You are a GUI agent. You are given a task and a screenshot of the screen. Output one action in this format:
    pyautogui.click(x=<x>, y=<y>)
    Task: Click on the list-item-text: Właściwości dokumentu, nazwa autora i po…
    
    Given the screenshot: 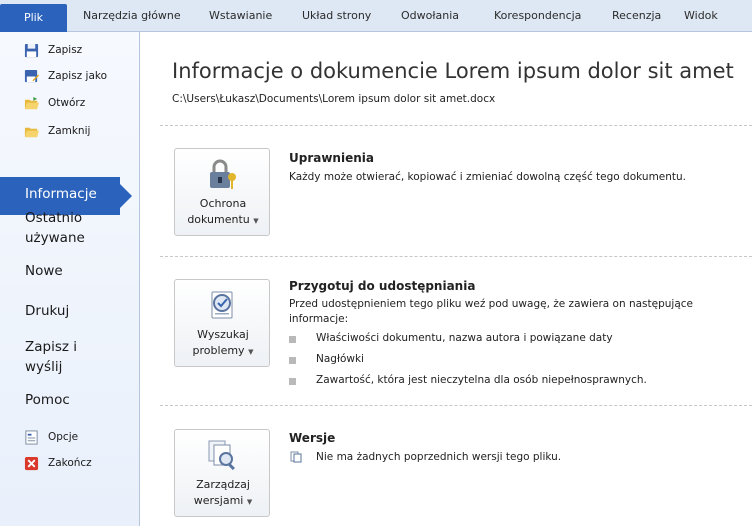 What is the action you would take?
    pyautogui.click(x=464, y=338)
    